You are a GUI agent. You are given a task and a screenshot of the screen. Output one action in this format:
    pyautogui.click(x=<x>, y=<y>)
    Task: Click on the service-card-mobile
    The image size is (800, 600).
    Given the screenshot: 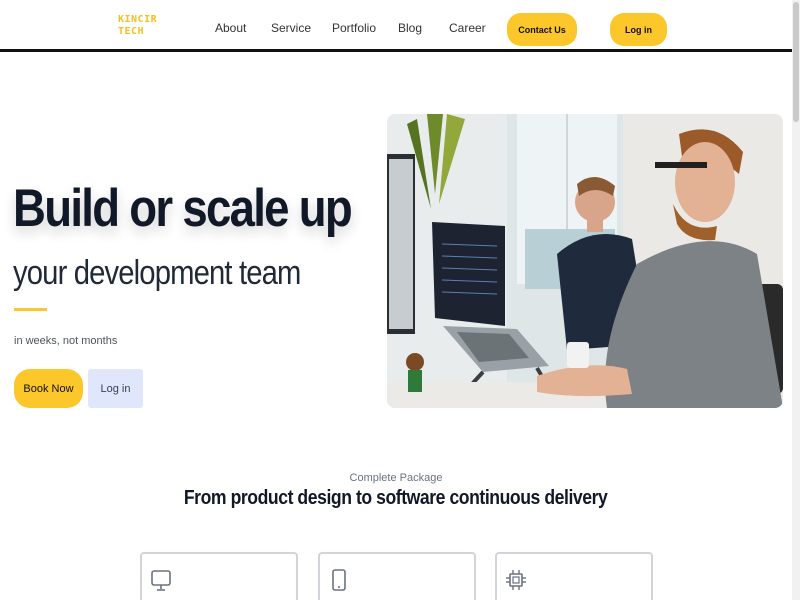 What is the action you would take?
    pyautogui.click(x=397, y=576)
    